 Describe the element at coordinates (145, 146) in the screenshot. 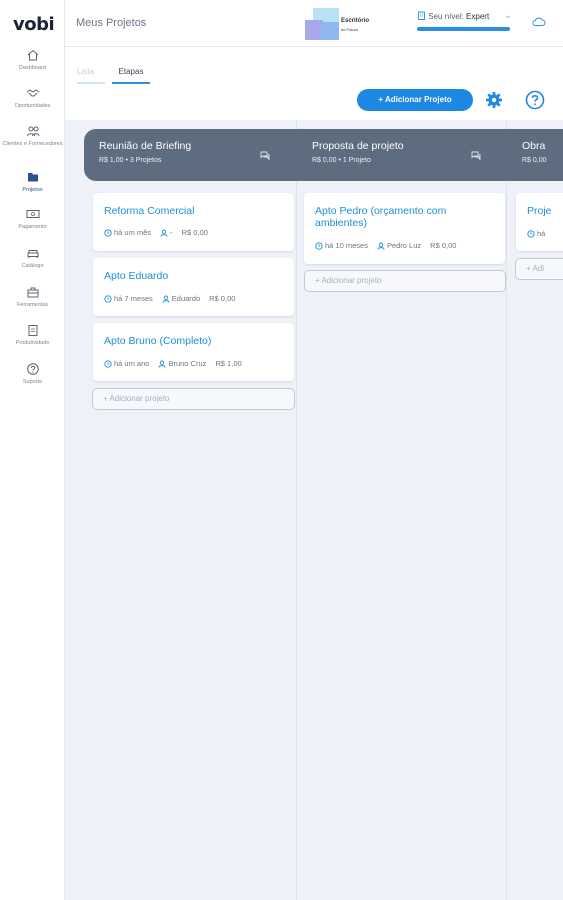

I see `column-name: Reunião de Briefing` at that location.